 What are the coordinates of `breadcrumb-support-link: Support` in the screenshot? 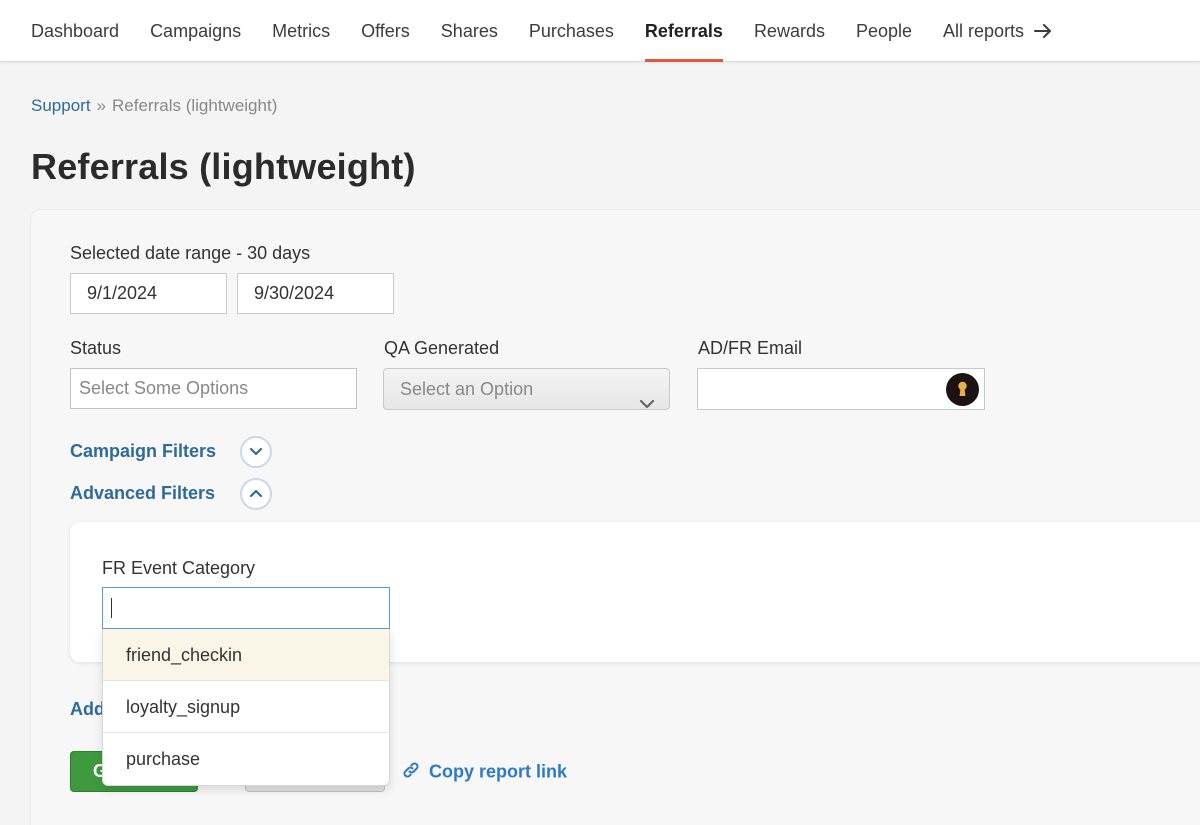 It's located at (61, 105).